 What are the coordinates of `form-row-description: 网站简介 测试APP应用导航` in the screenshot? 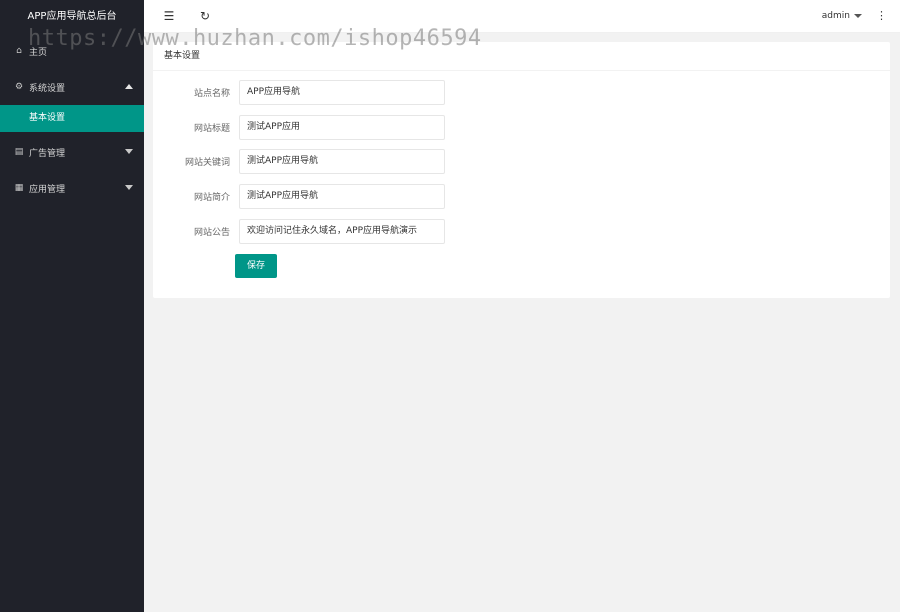 It's located at (299, 196).